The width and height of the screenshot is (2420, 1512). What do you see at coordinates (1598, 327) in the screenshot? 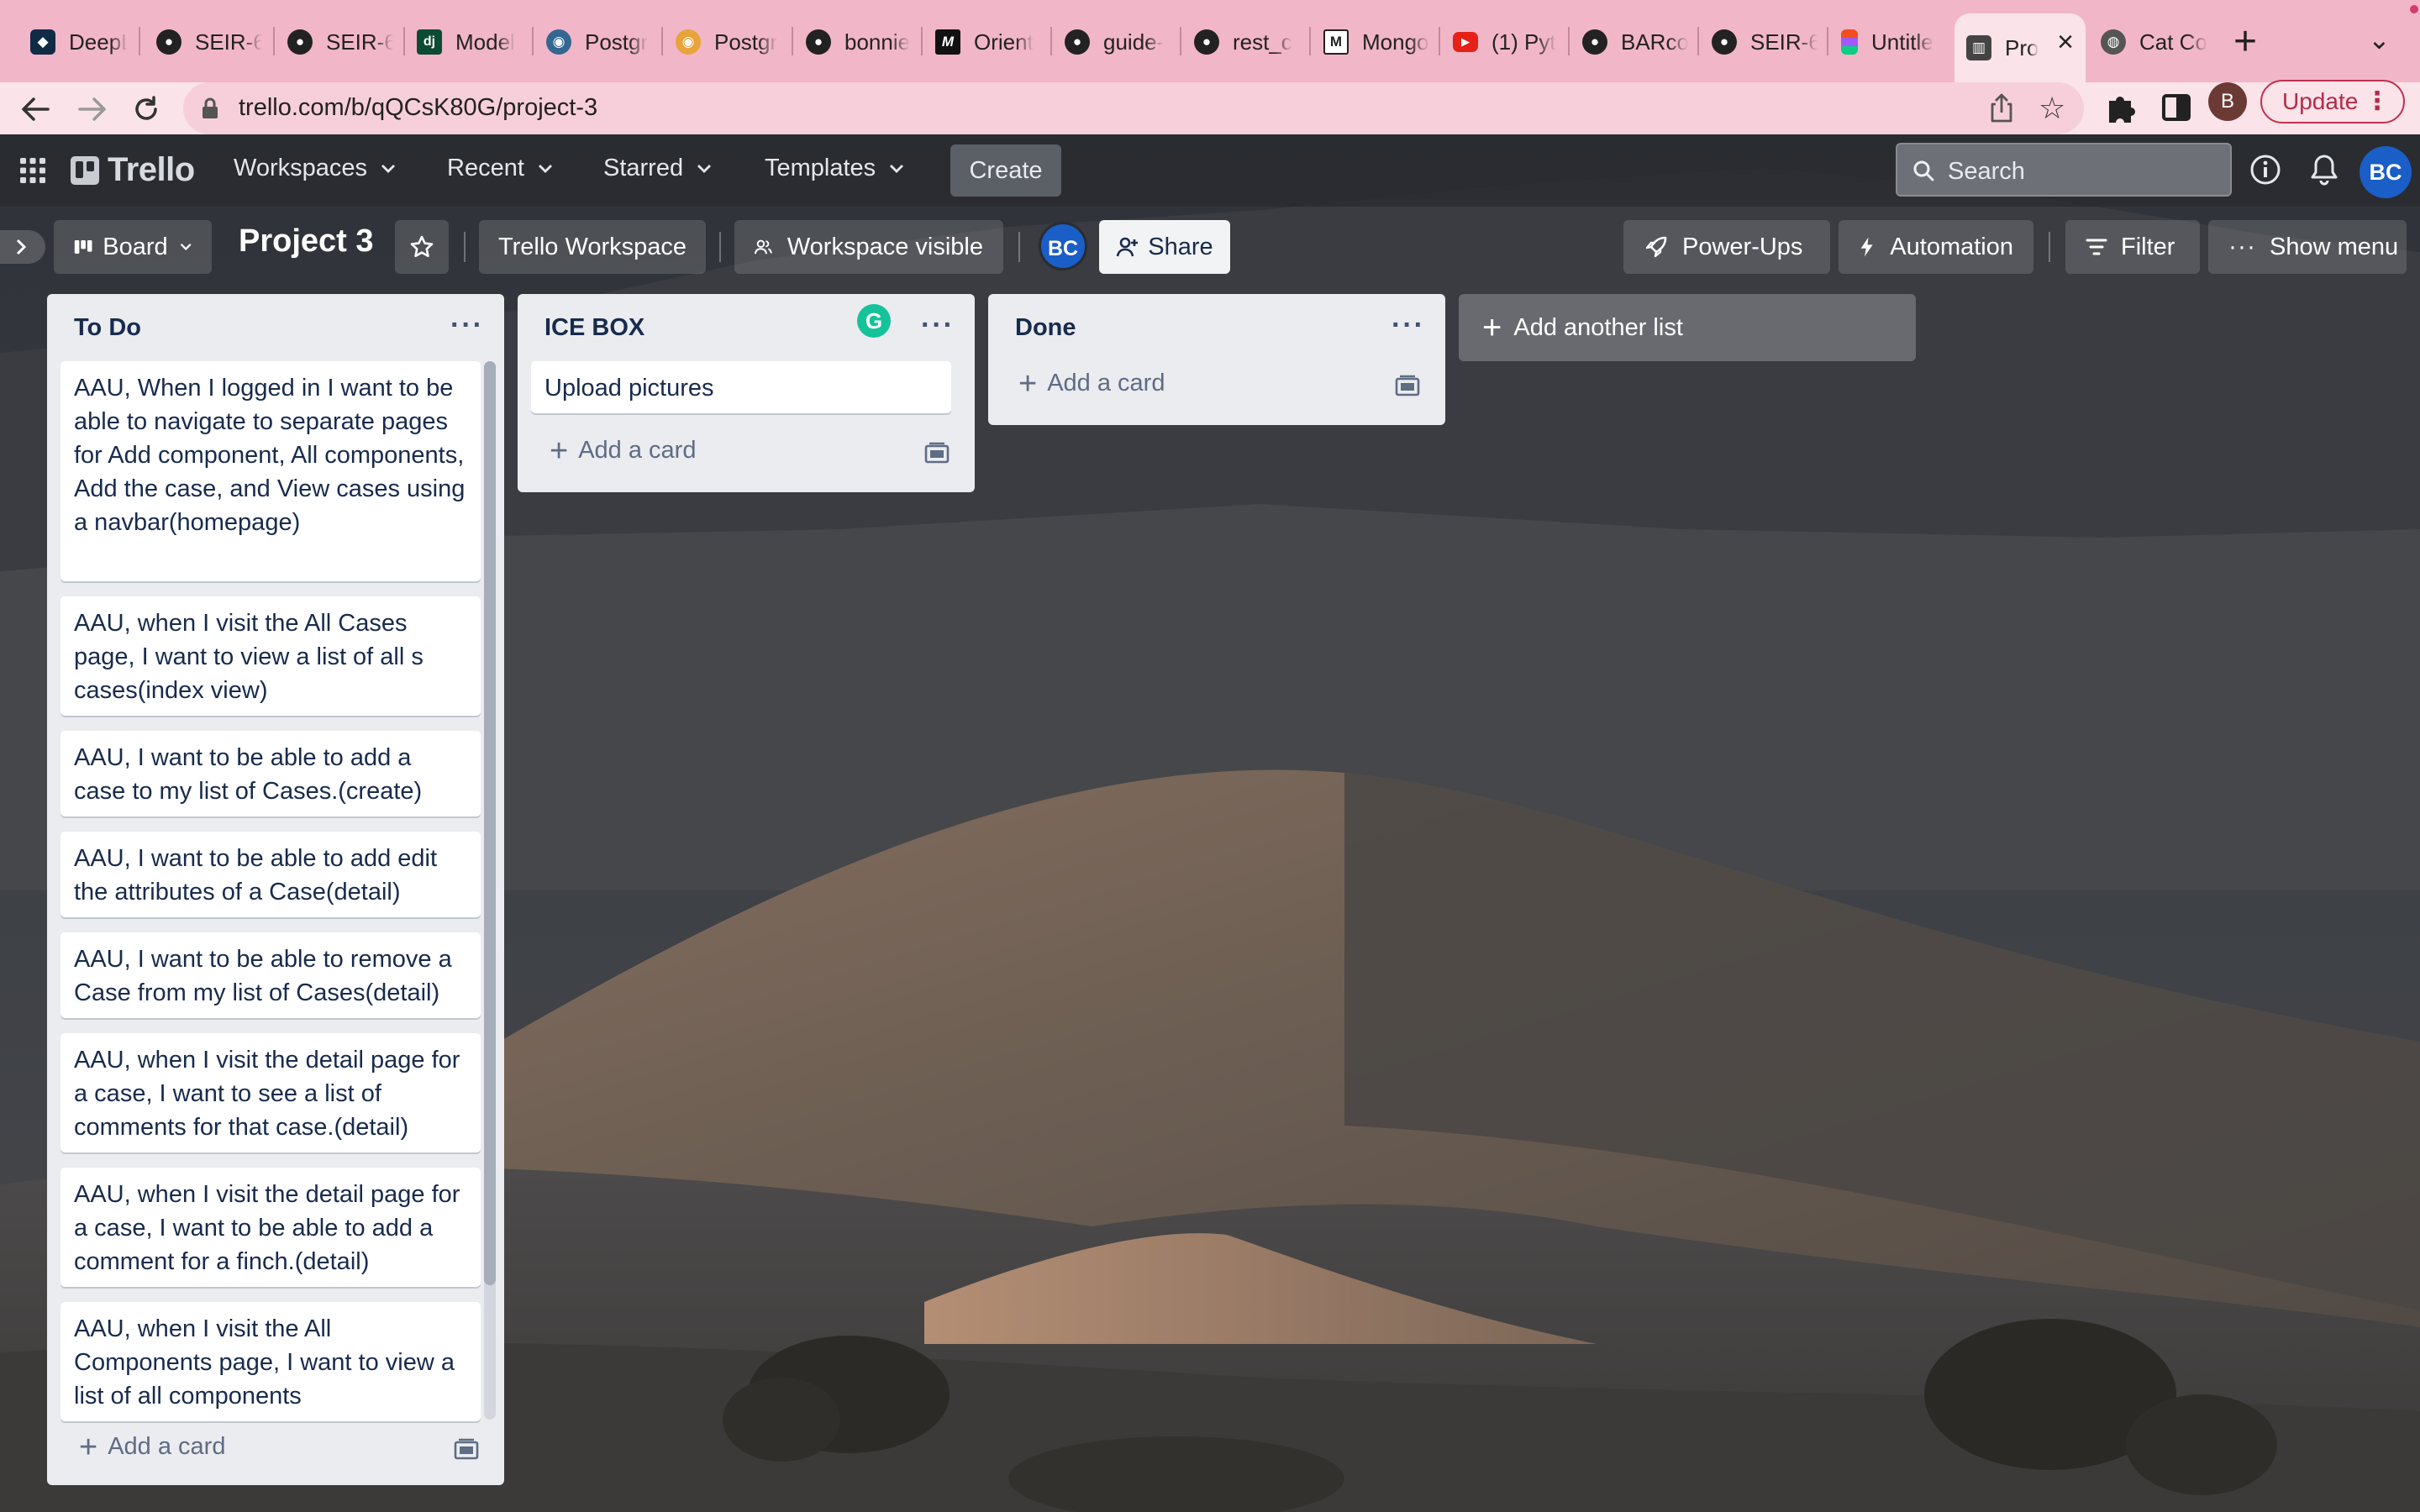
I see `add-list-label: Add another list` at bounding box center [1598, 327].